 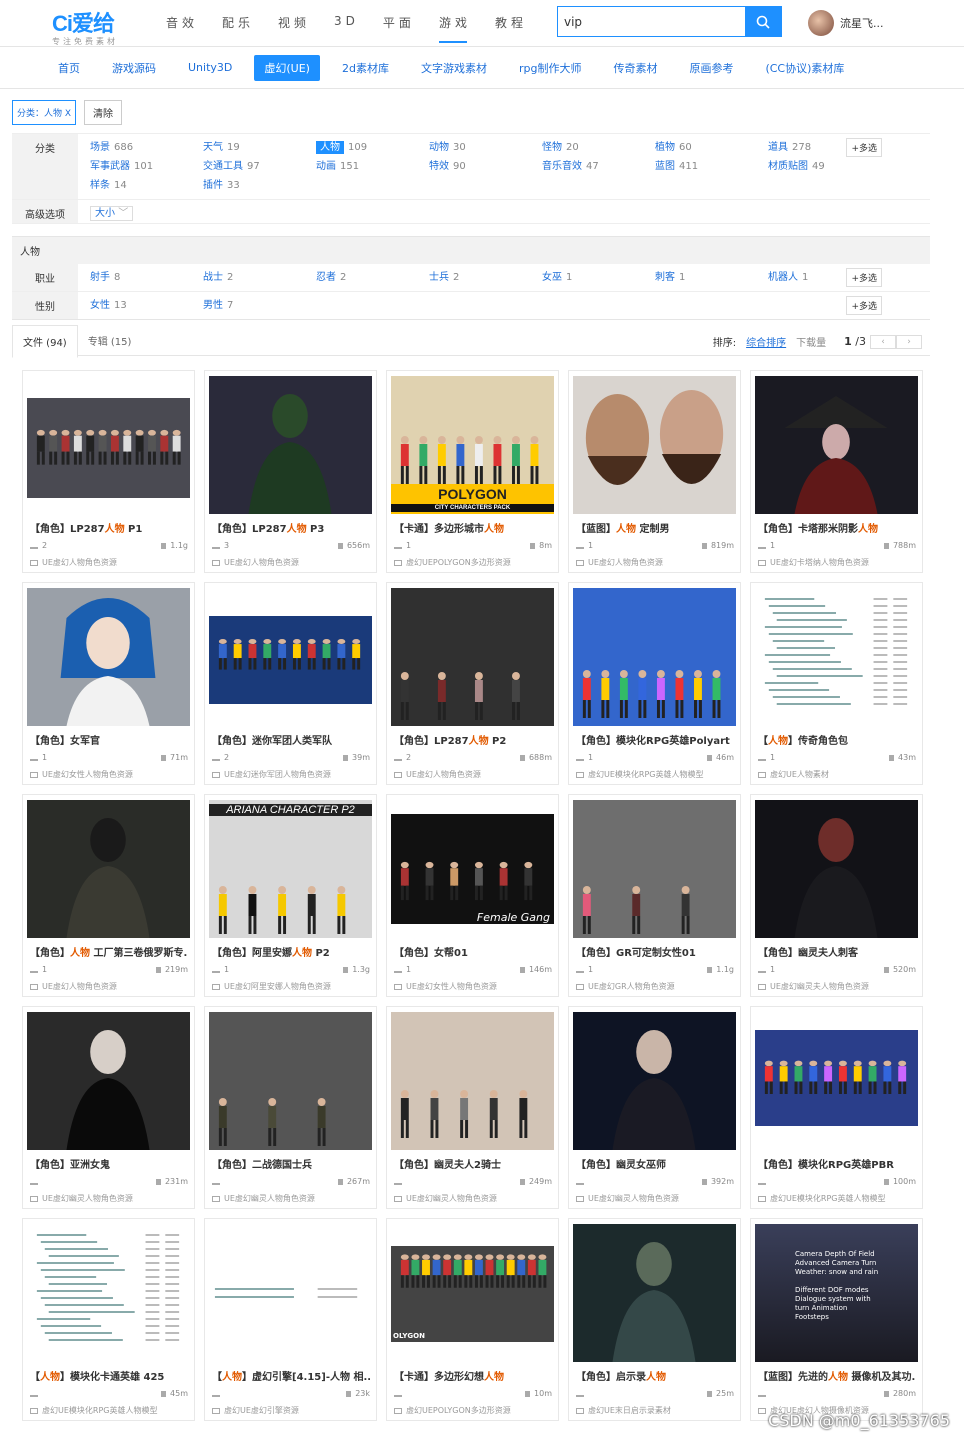 What do you see at coordinates (291, 1163) in the screenshot?
I see `asset-title: 【角色】二战德国士兵` at bounding box center [291, 1163].